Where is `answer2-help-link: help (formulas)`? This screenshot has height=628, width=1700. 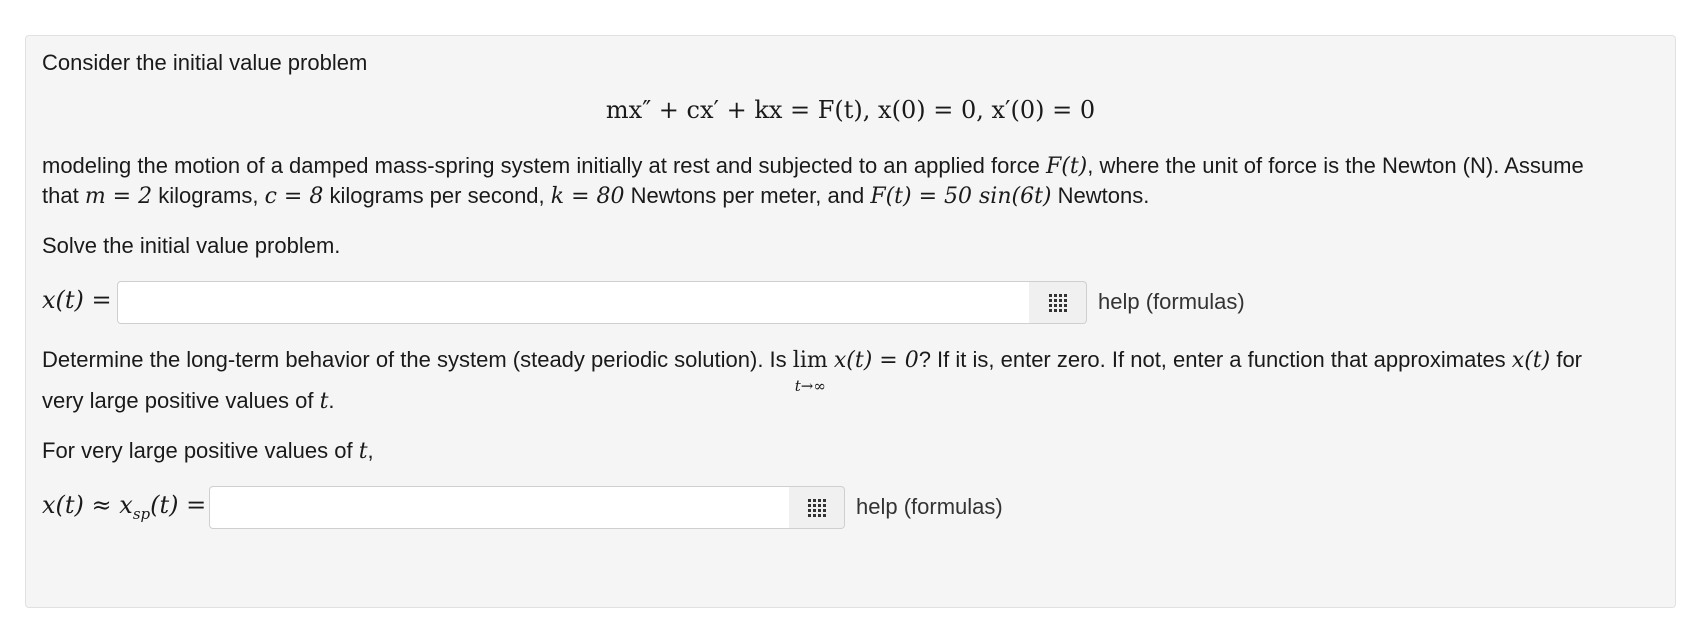
answer2-help-link: help (formulas) is located at coordinates (929, 507).